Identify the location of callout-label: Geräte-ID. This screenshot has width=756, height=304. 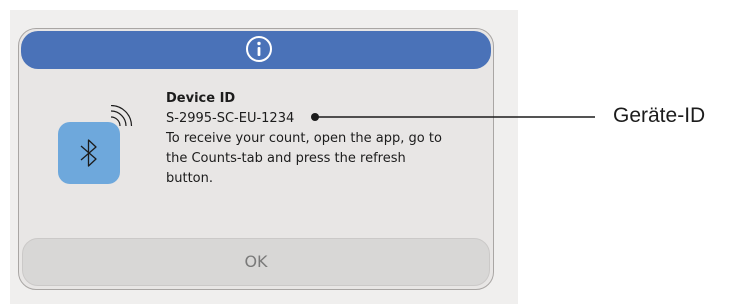
(659, 115).